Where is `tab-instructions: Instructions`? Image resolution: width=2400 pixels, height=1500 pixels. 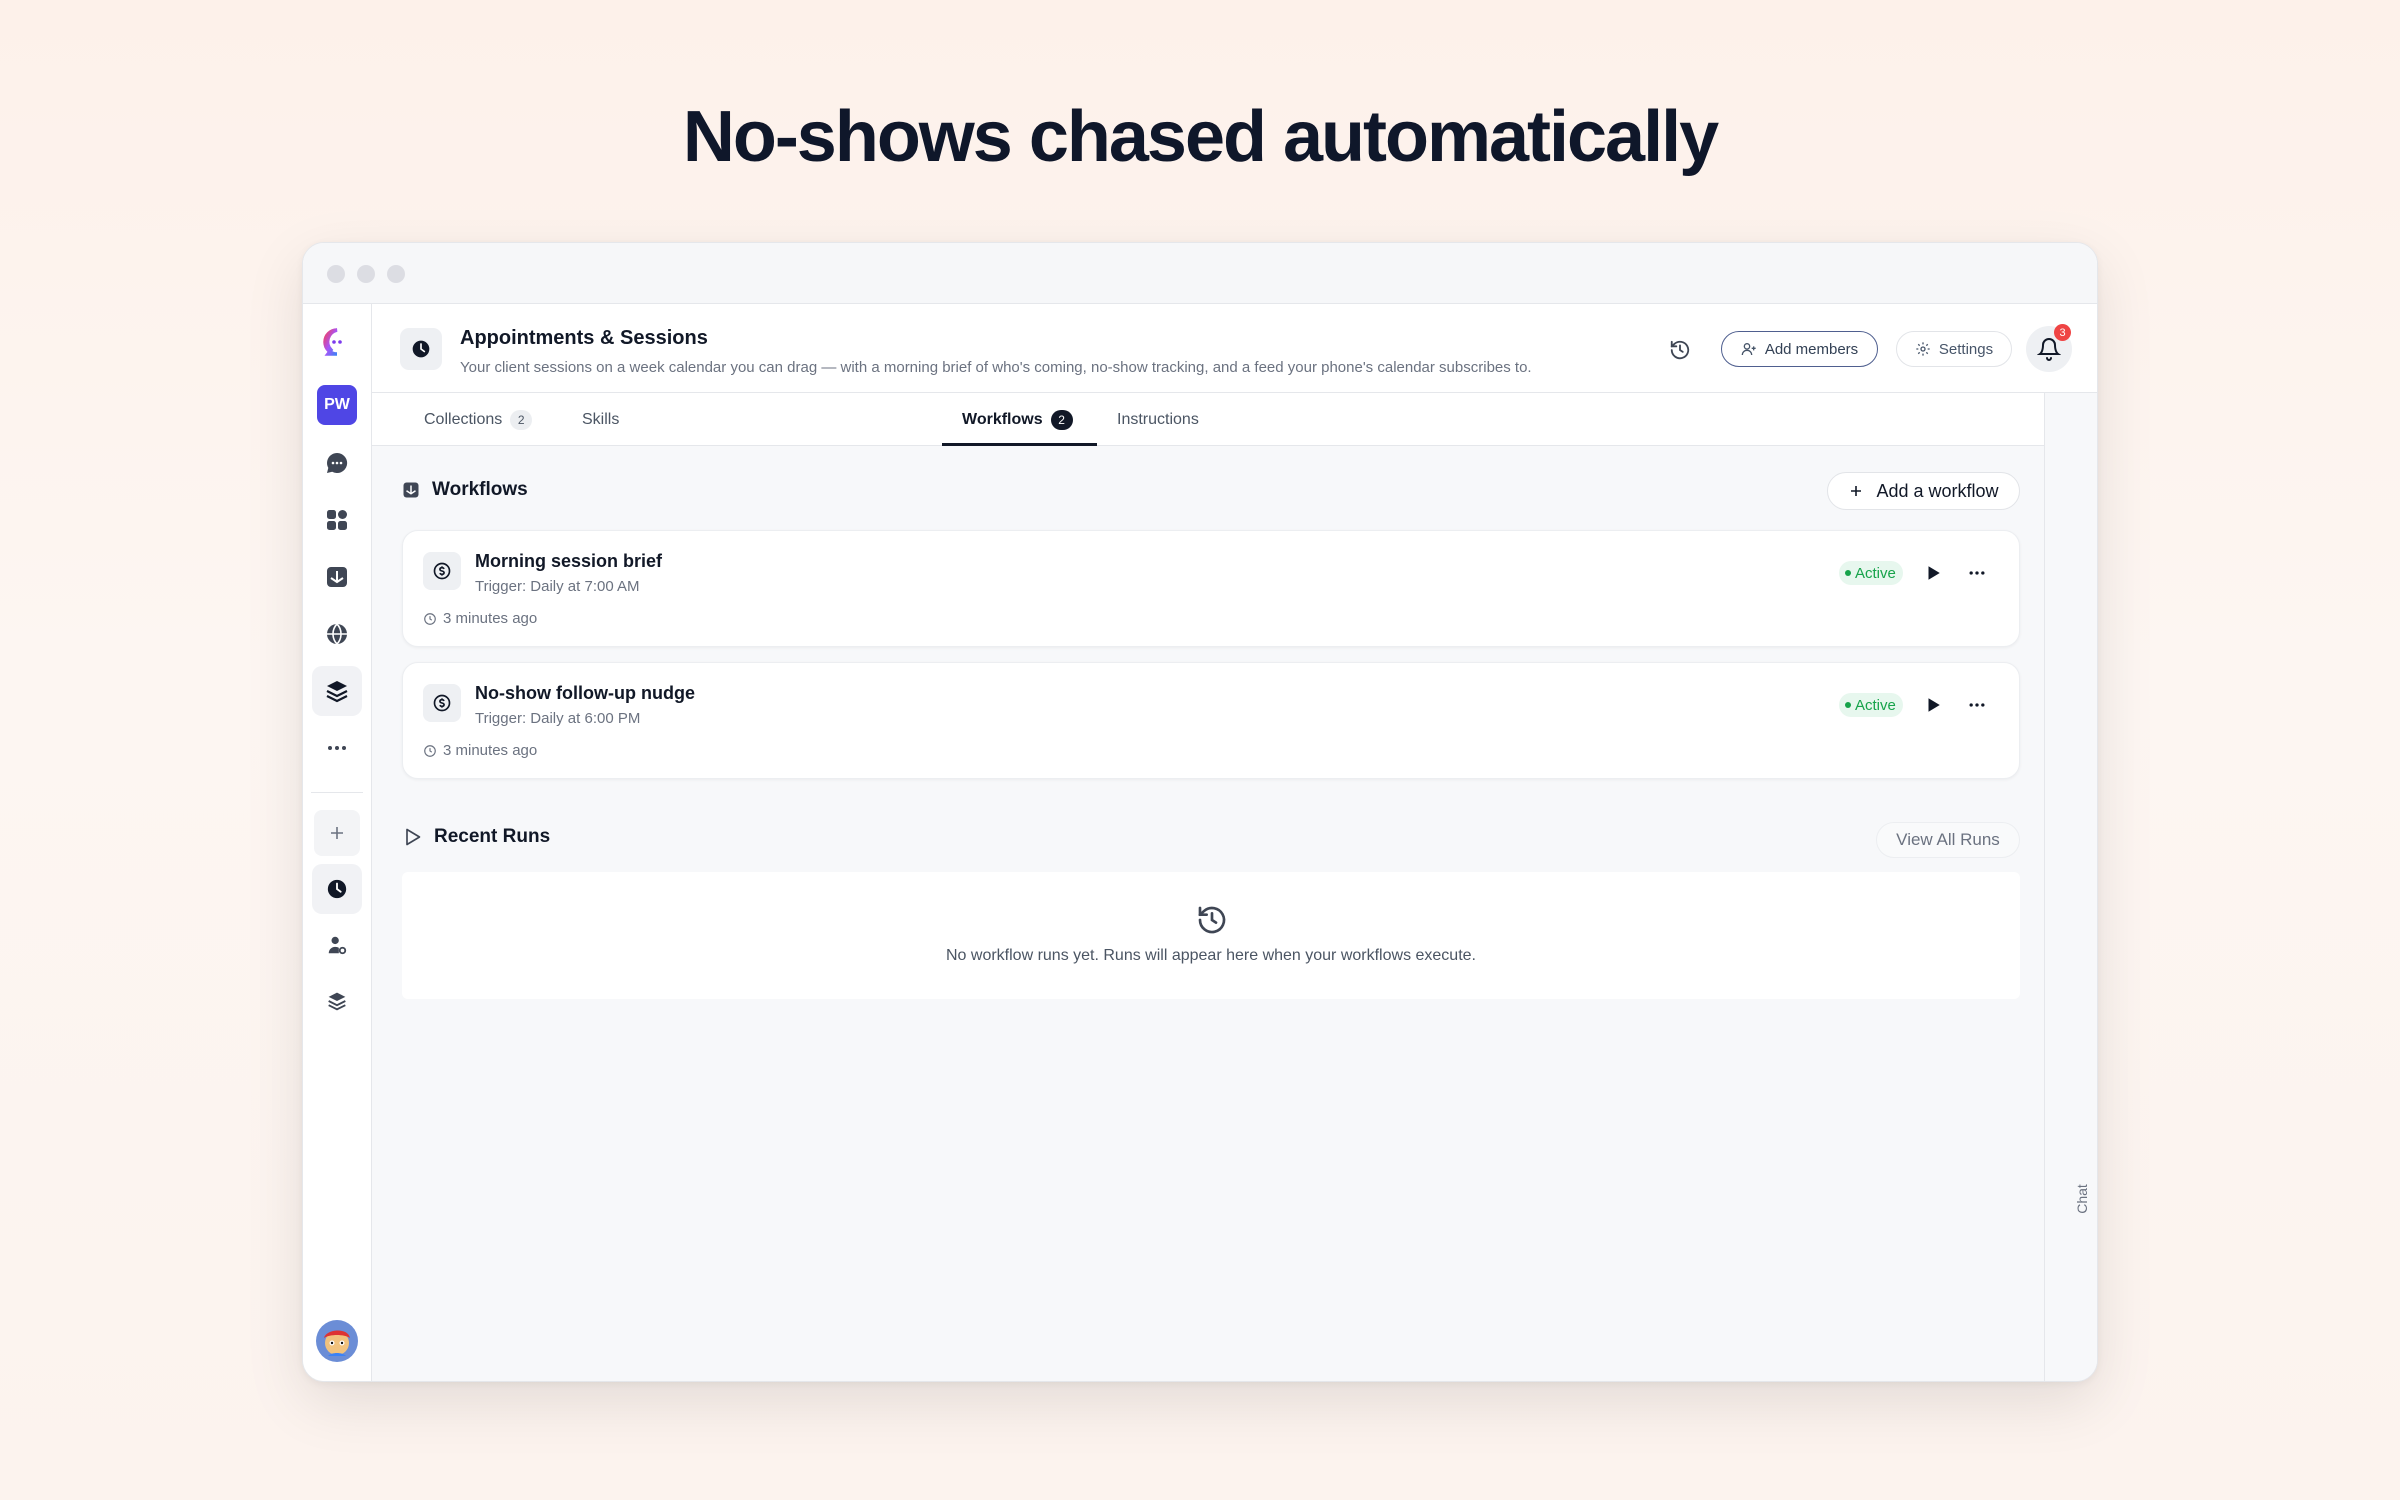 tab-instructions: Instructions is located at coordinates (1158, 419).